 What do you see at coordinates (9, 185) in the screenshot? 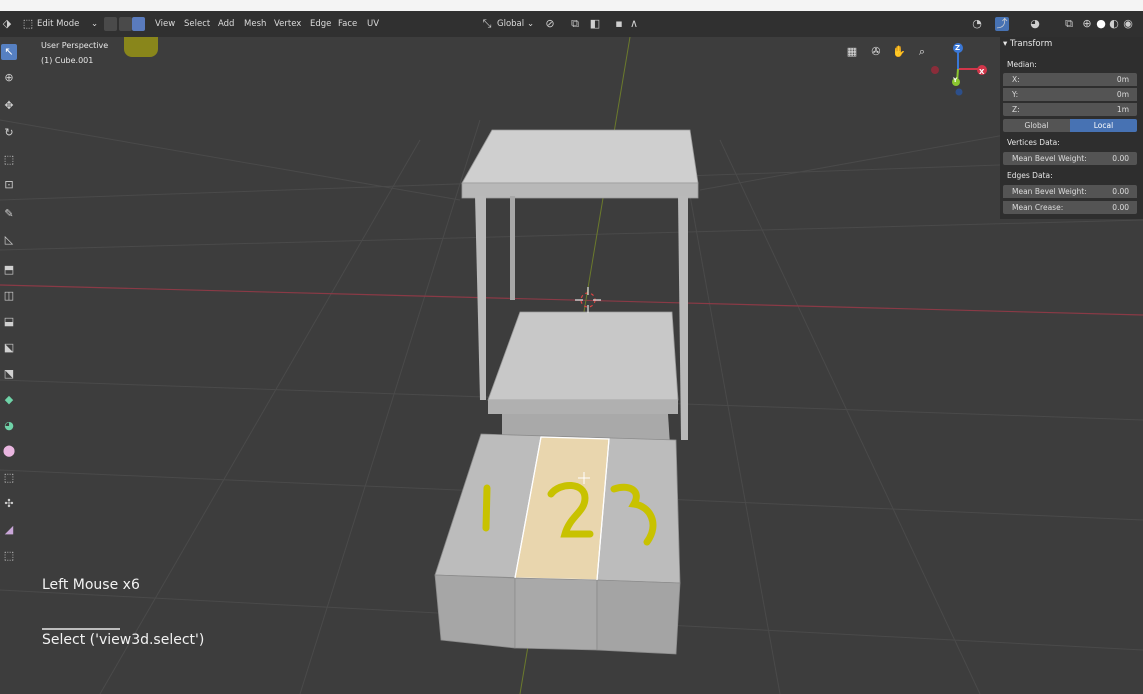
I see `transform-tool-icon: ⊡` at bounding box center [9, 185].